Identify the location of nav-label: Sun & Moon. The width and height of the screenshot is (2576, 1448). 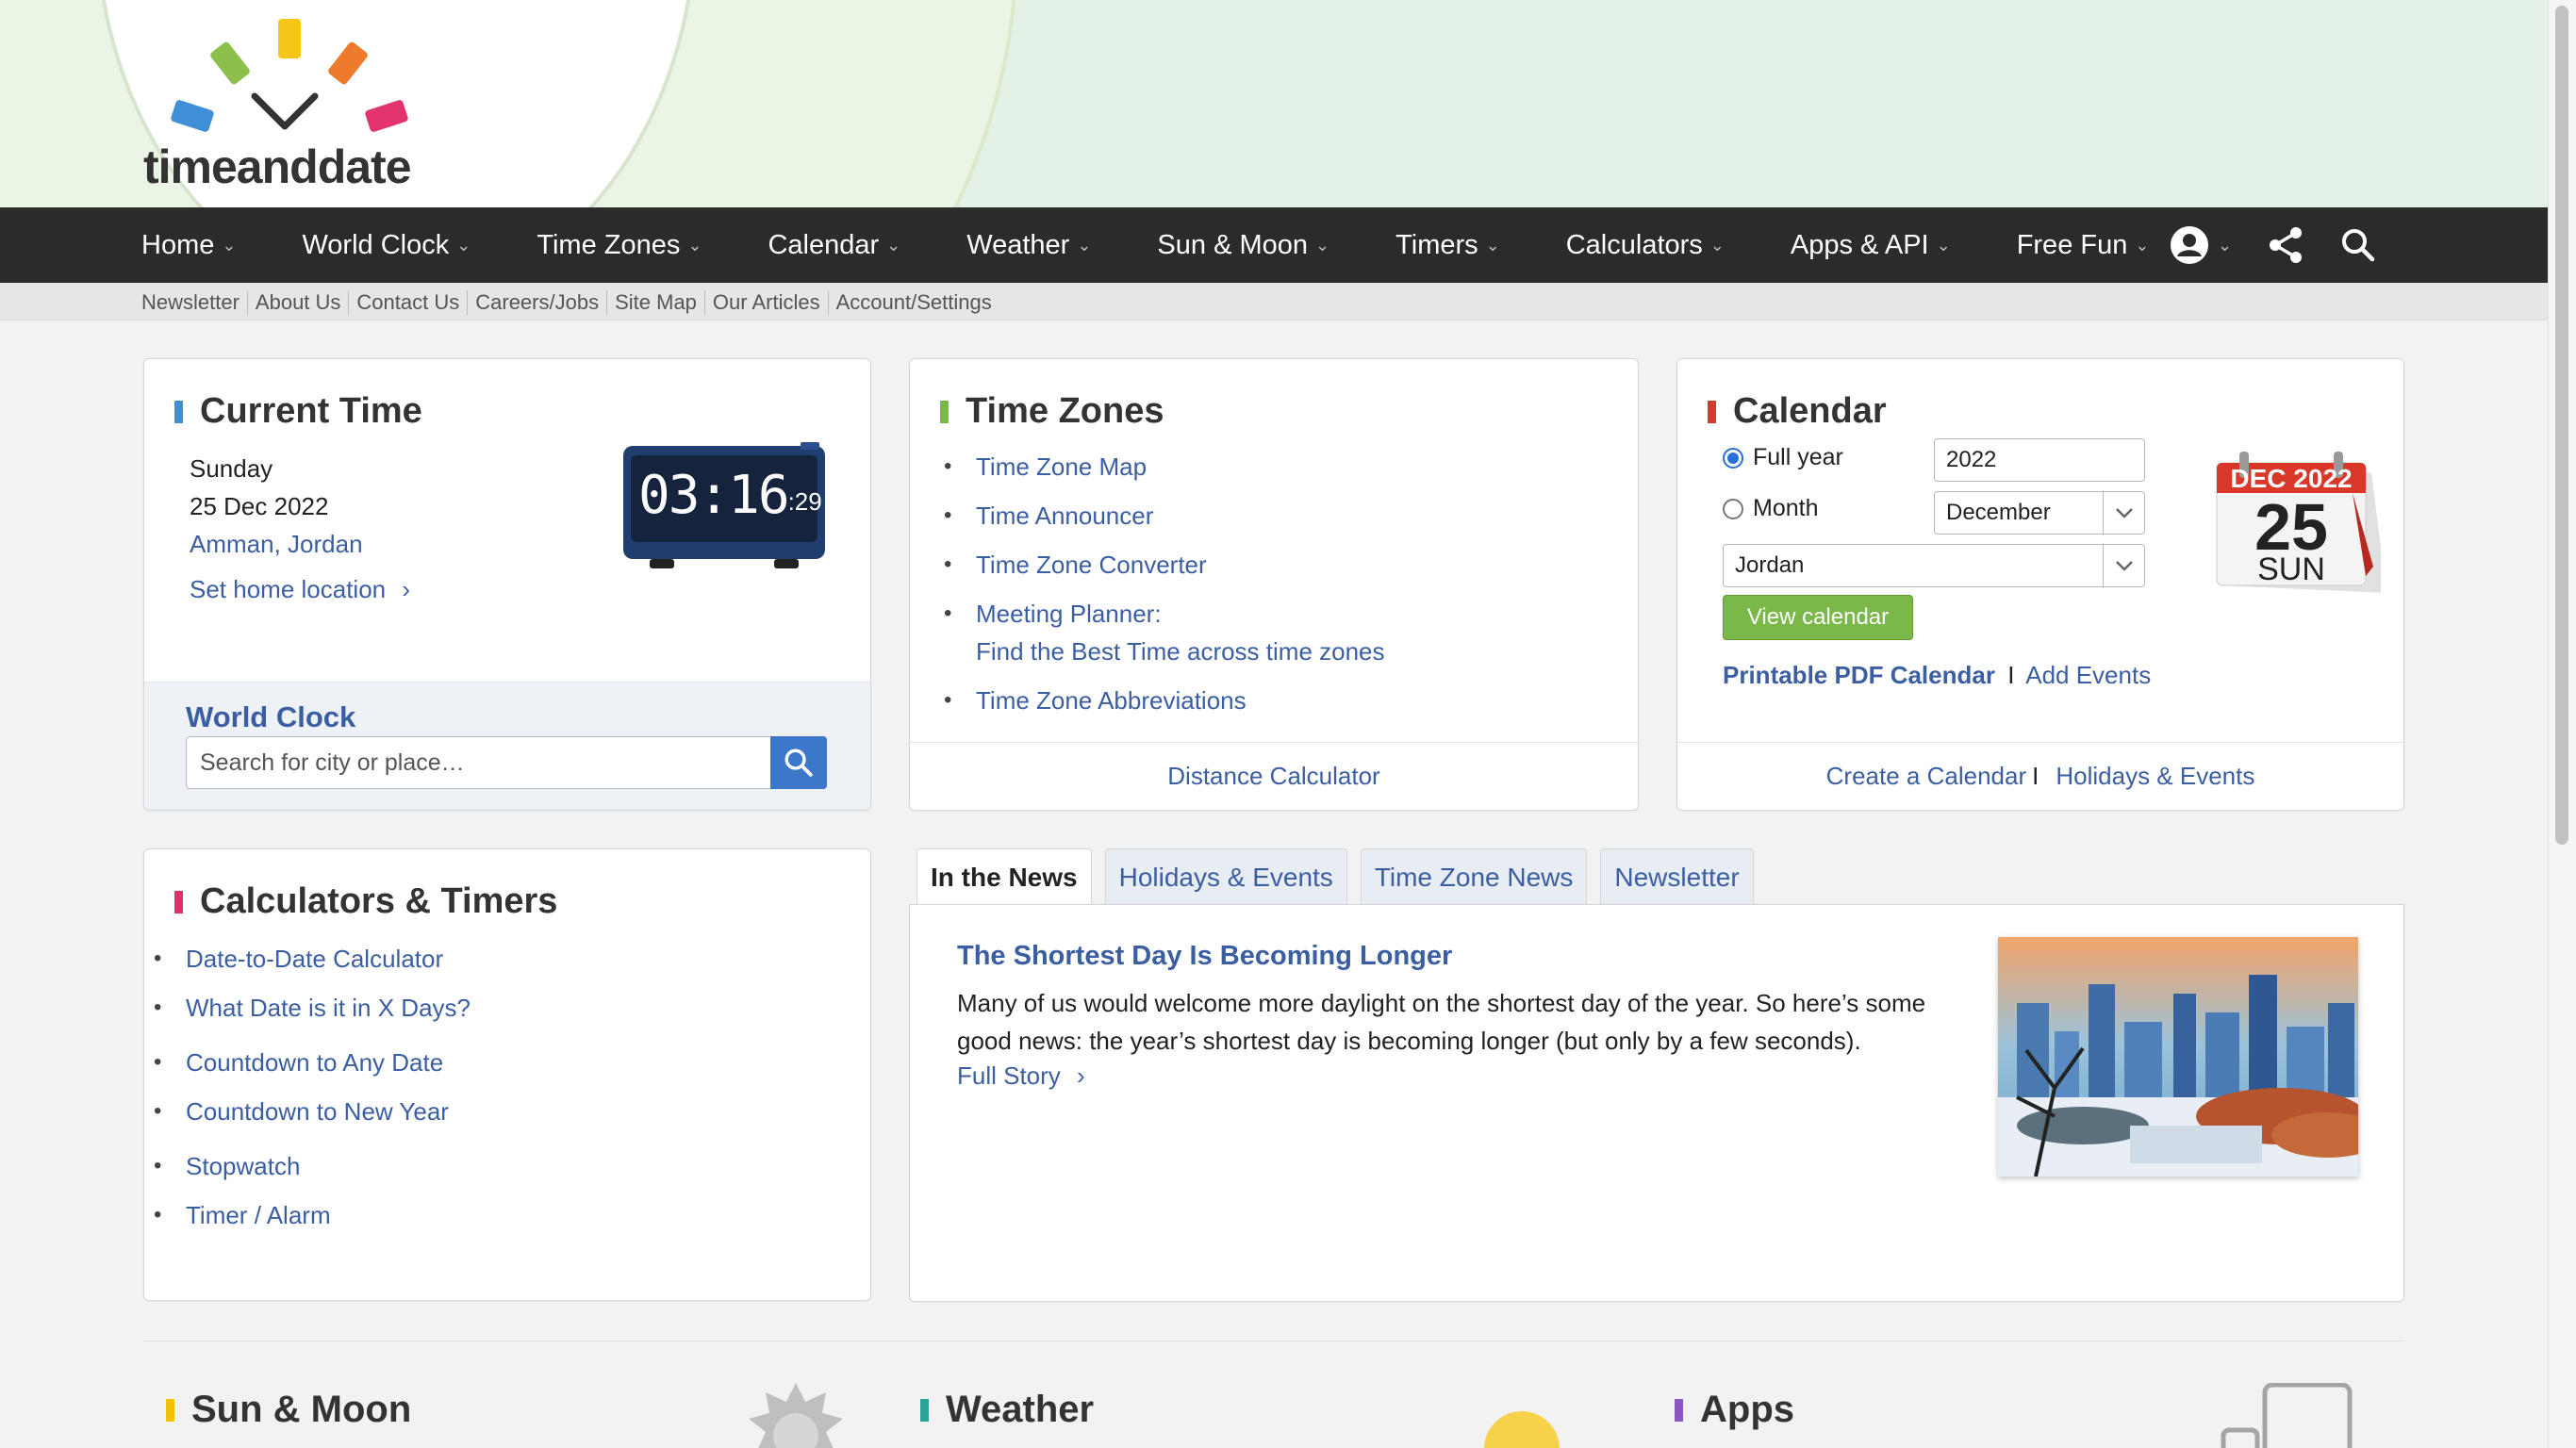
(1233, 244).